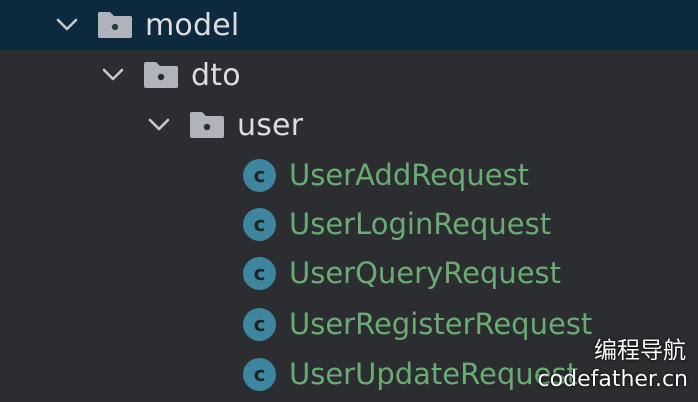 The width and height of the screenshot is (698, 402). What do you see at coordinates (420, 224) in the screenshot?
I see `class-label: UserLoginRequest` at bounding box center [420, 224].